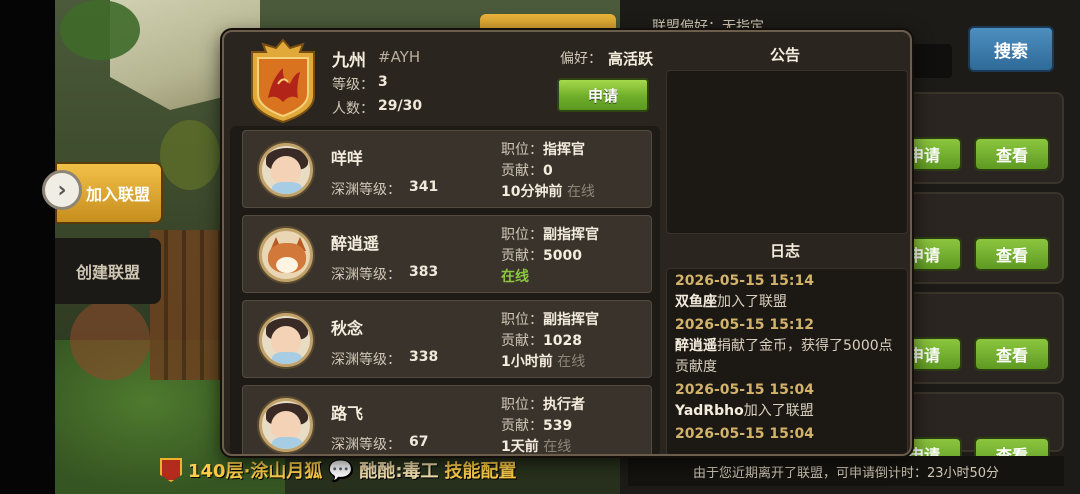  I want to click on member-role-line: 职位：指挥官, so click(543, 149).